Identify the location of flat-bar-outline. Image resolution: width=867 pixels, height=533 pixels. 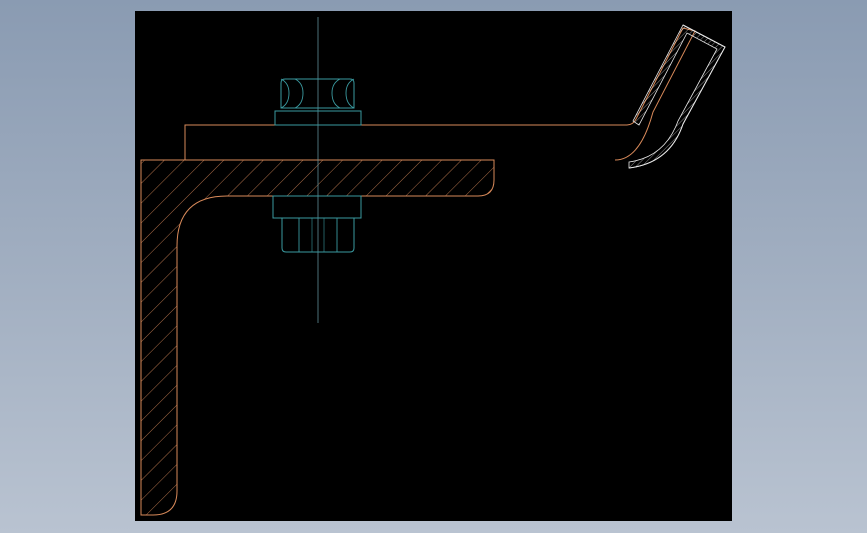
(440, 94).